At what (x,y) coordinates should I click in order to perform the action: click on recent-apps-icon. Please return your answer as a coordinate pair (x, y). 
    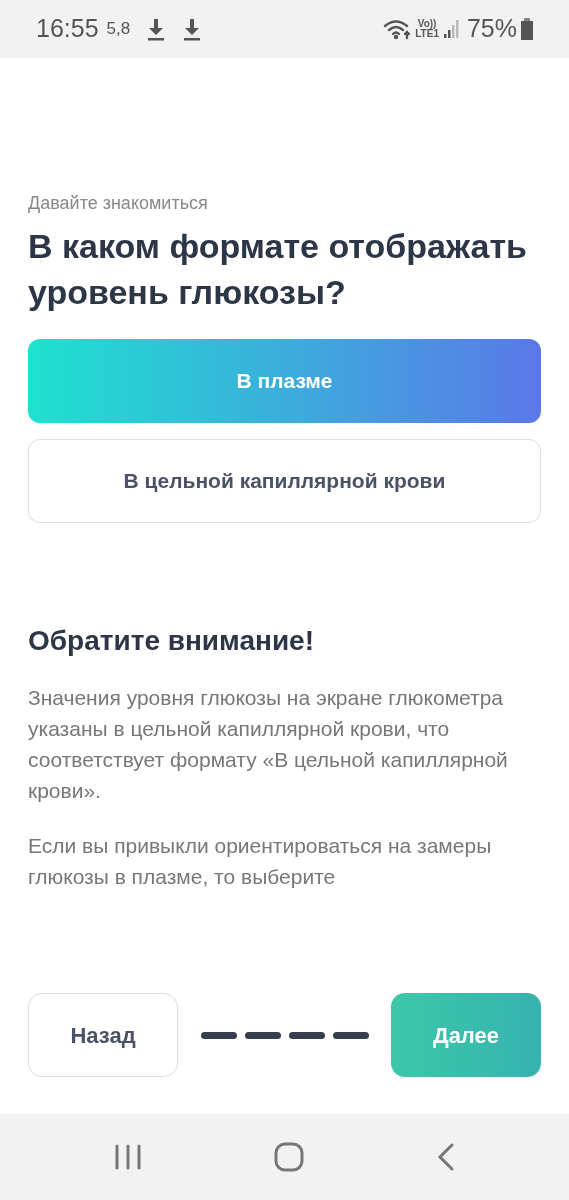
    Looking at the image, I should click on (128, 1157).